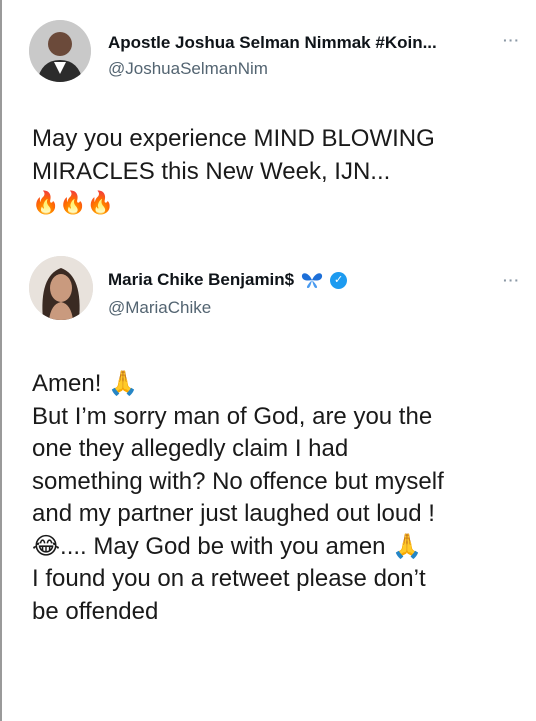 Image resolution: width=536 pixels, height=721 pixels. I want to click on tweet-line: May you experience MIND BLOWING, so click(233, 138).